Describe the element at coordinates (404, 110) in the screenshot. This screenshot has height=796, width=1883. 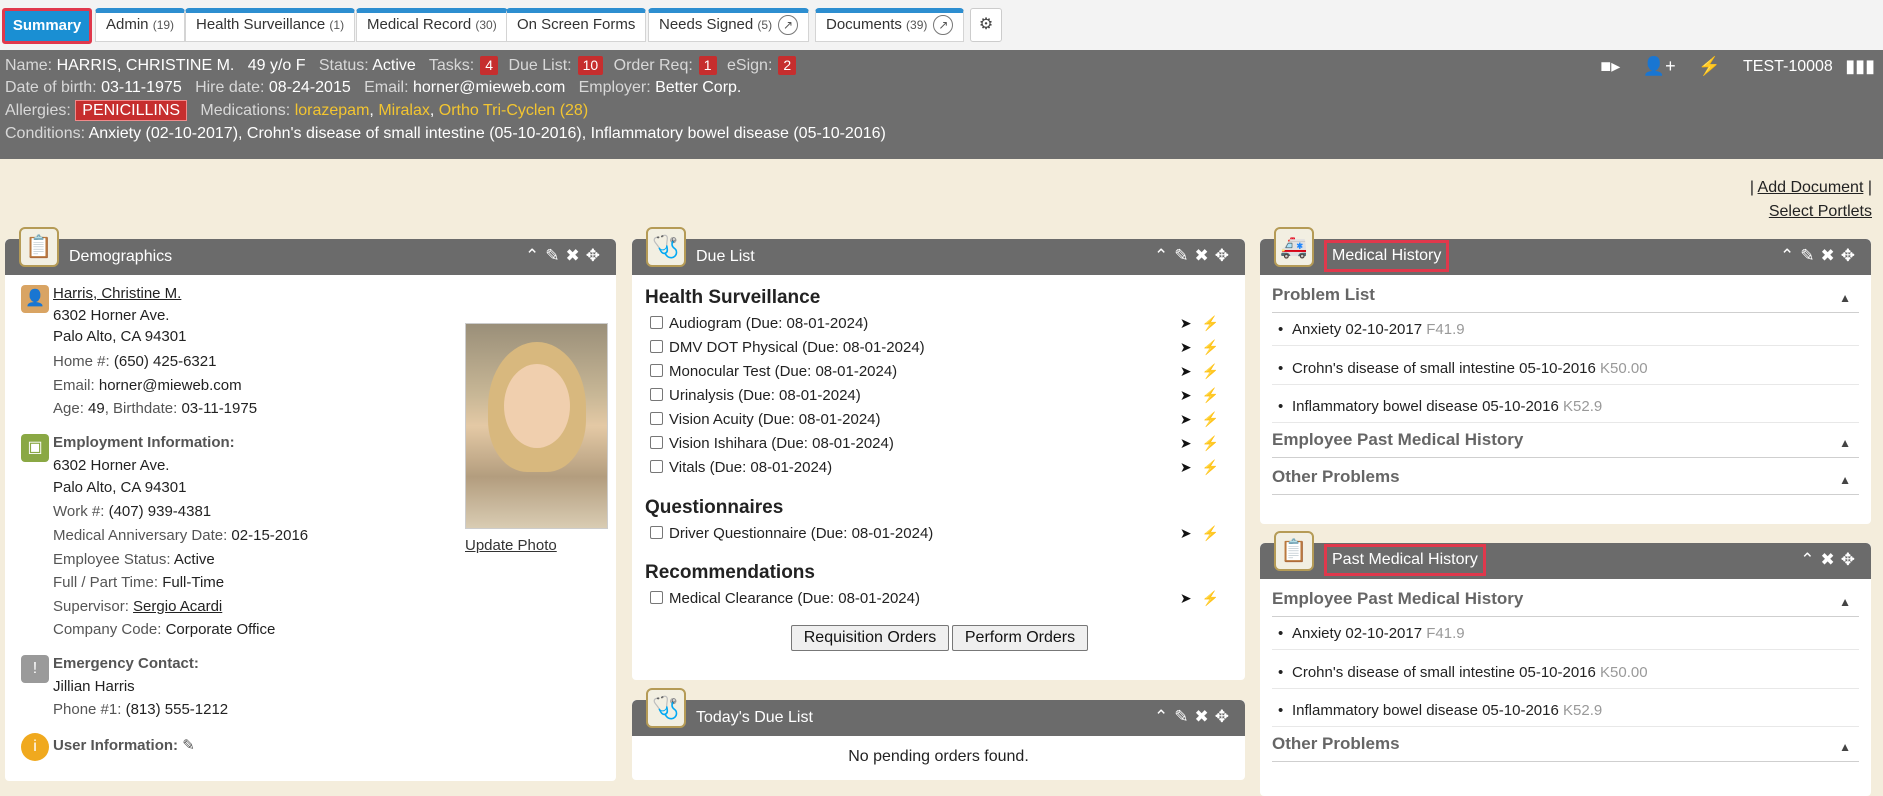
I see `medication-link: Miralax` at that location.